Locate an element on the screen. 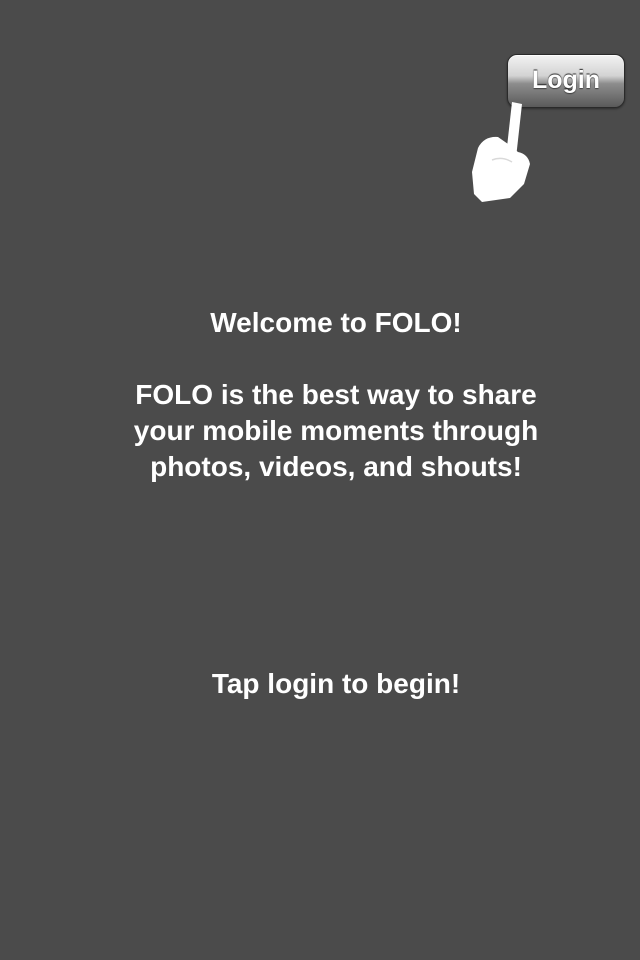  welcome-heading: Welcome to FOLO! is located at coordinates (336, 322).